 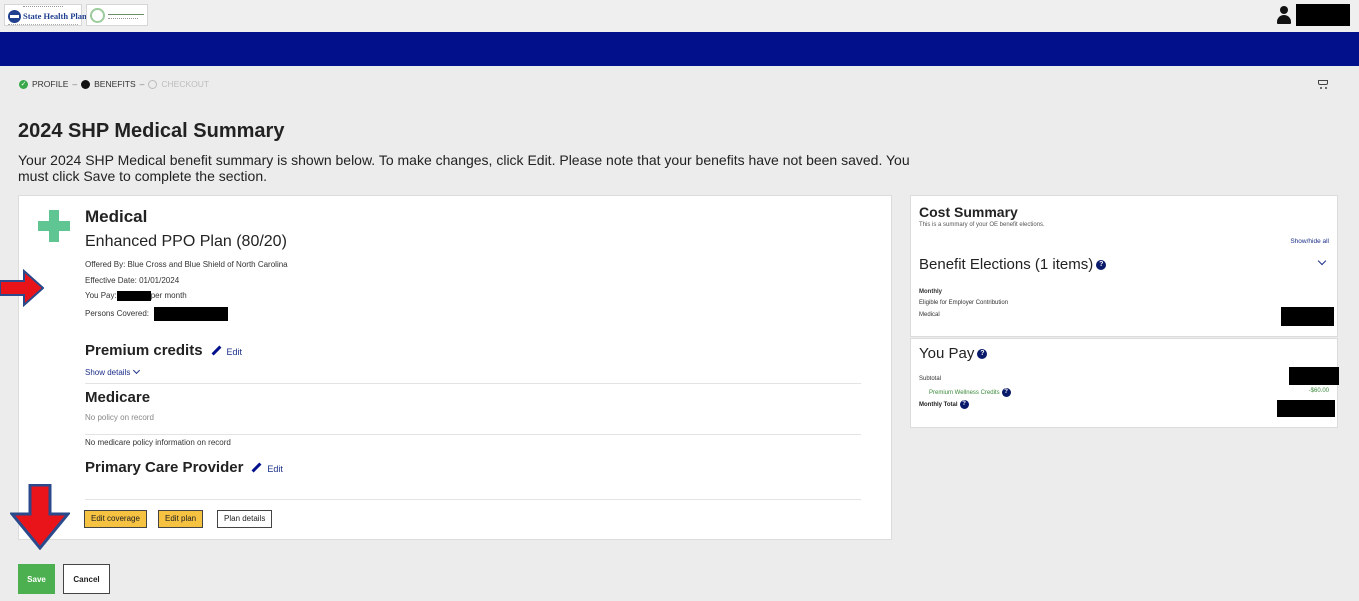 What do you see at coordinates (275, 469) in the screenshot?
I see `pcp-edit-link: Edit` at bounding box center [275, 469].